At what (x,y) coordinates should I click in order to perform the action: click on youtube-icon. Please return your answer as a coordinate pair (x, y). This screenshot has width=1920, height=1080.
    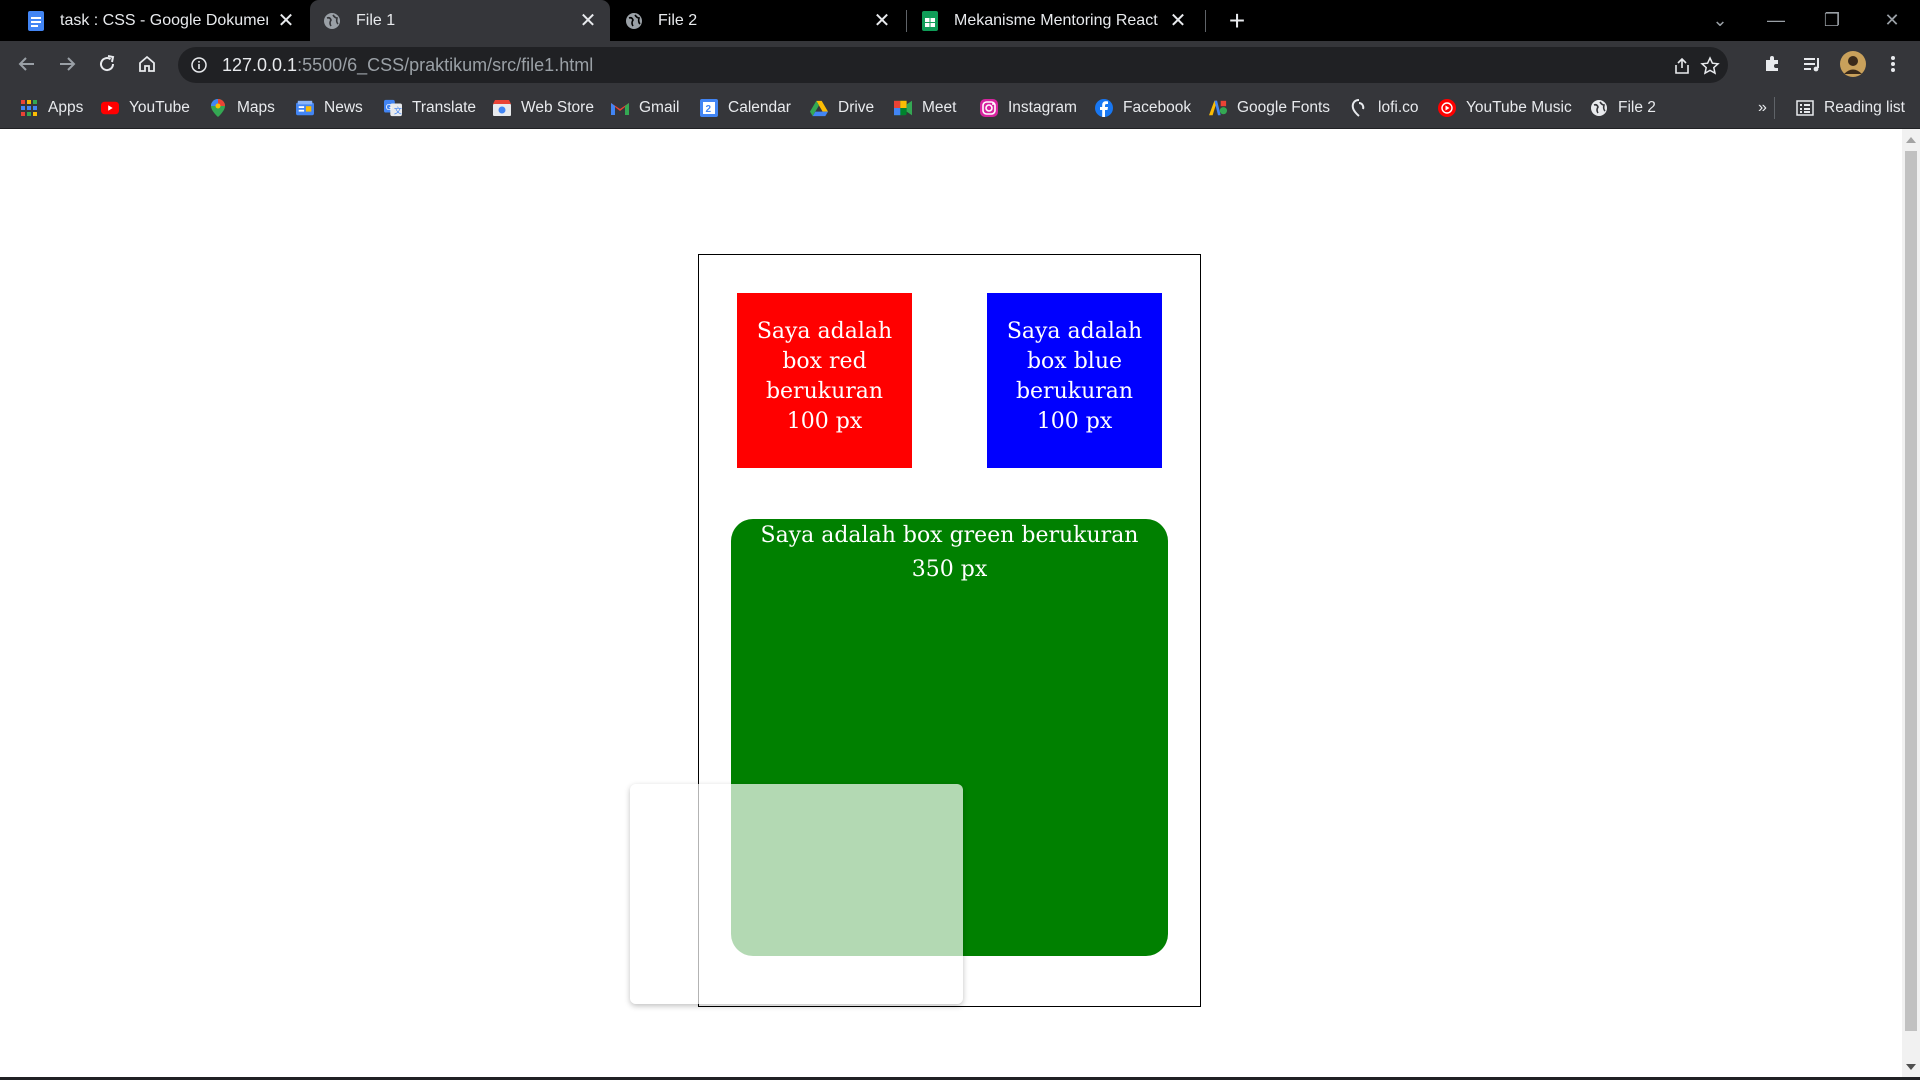
    Looking at the image, I should click on (110, 108).